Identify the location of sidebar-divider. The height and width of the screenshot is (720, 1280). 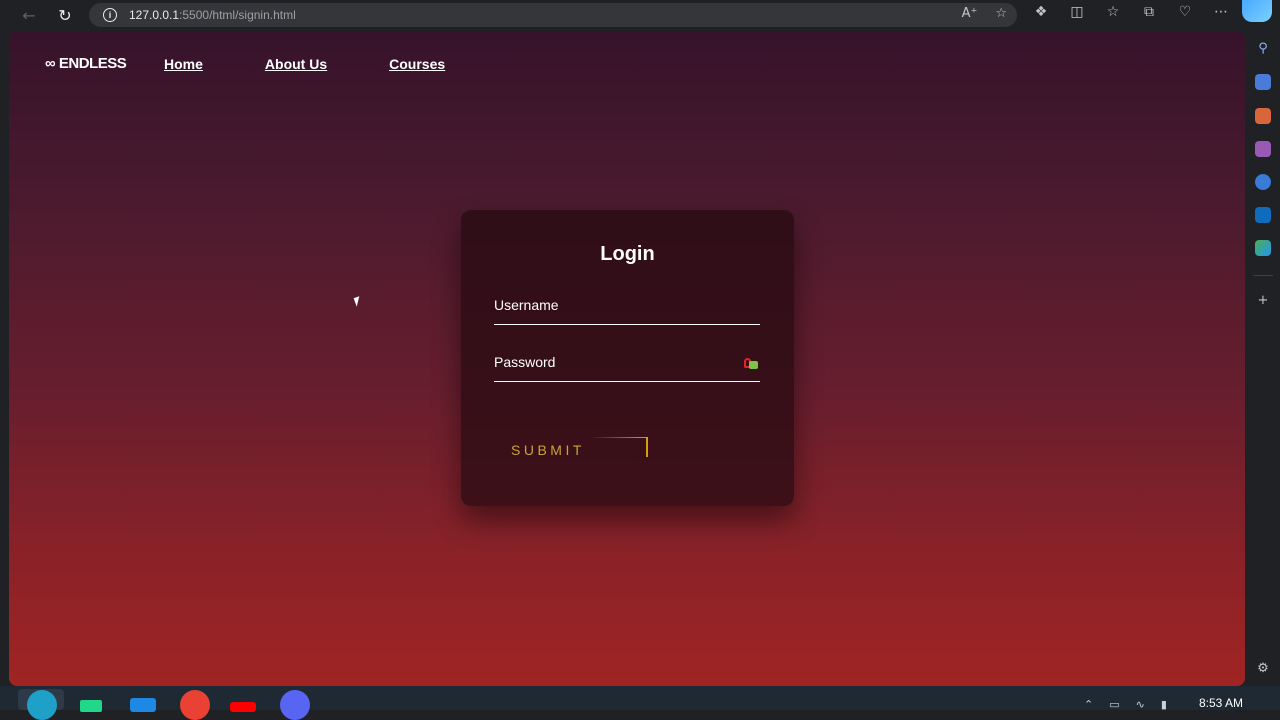
(1263, 275).